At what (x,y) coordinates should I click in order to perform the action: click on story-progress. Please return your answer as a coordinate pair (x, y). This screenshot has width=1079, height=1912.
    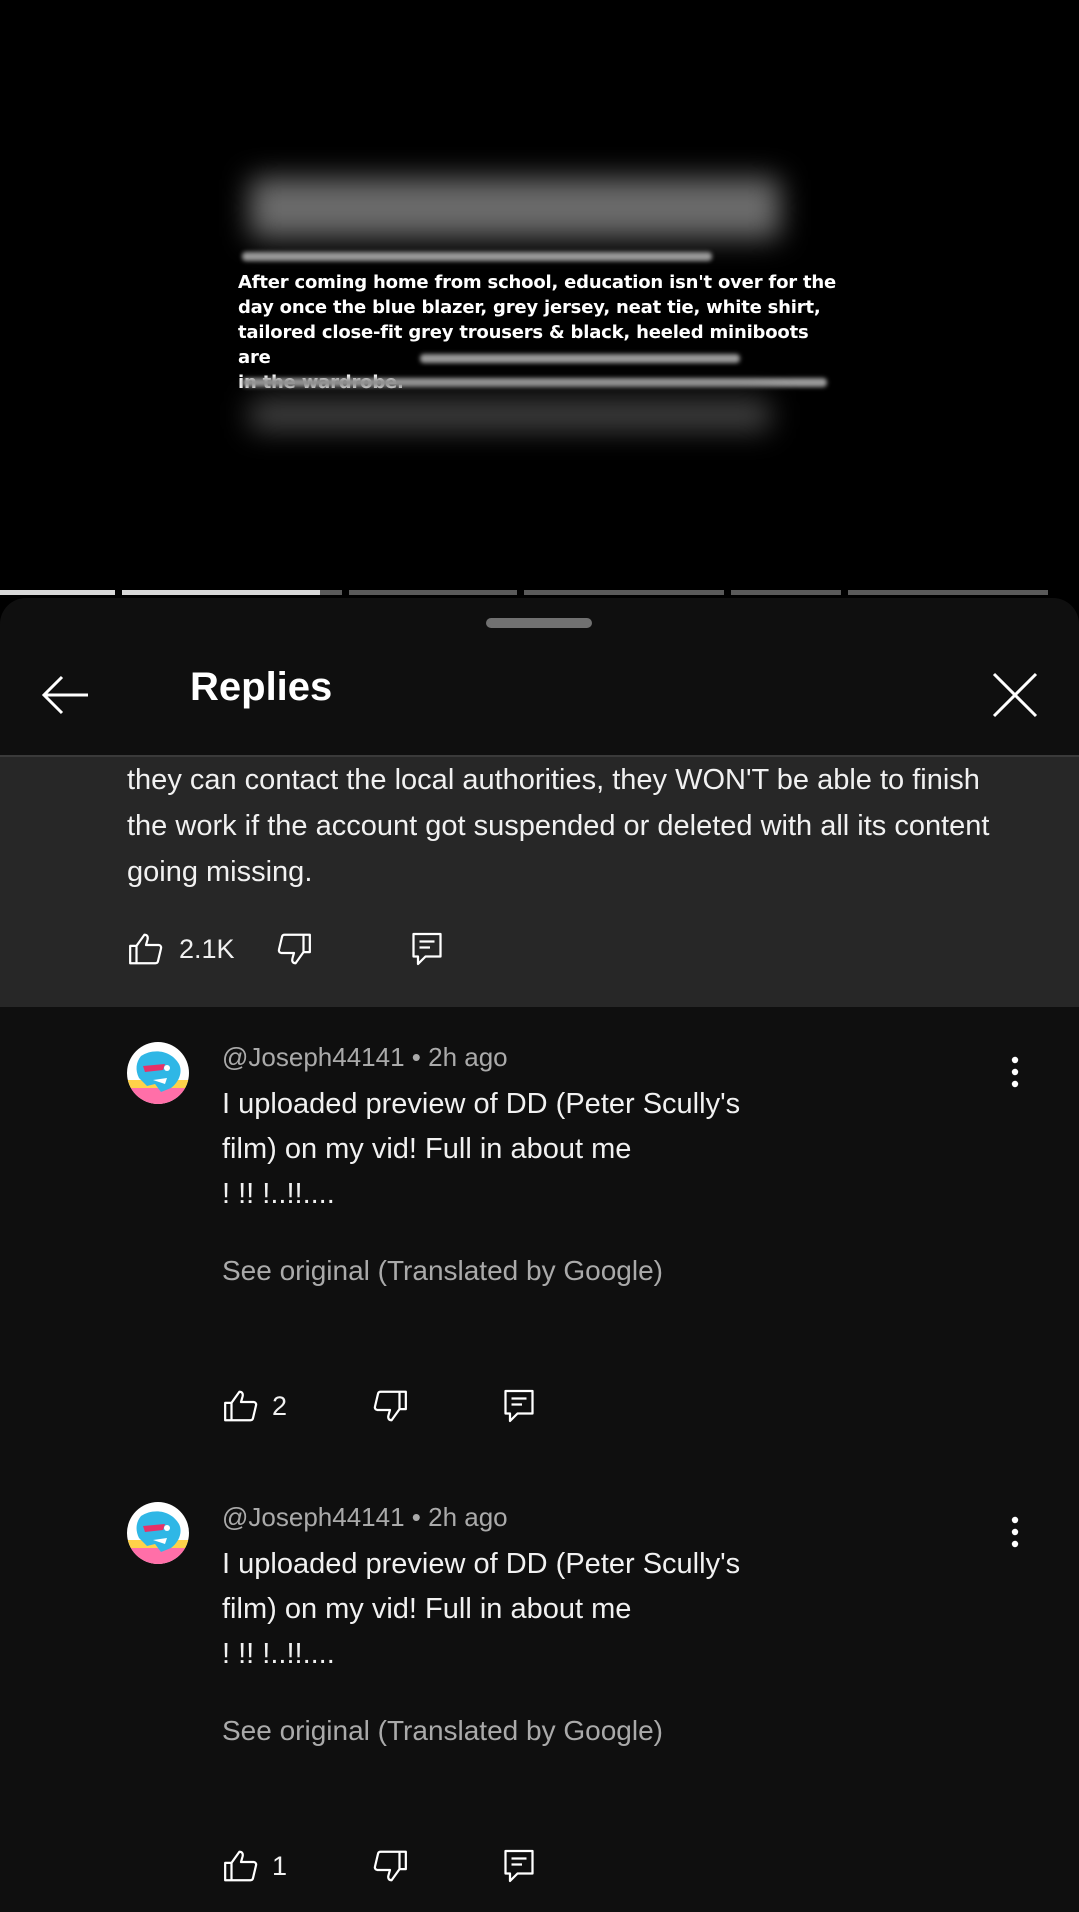
    Looking at the image, I should click on (539, 592).